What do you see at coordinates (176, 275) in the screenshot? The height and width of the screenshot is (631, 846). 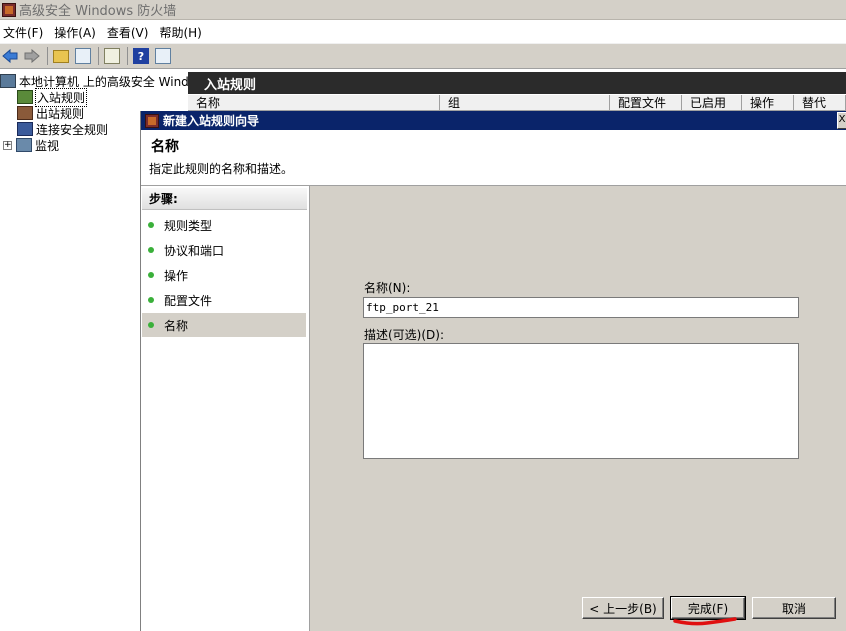 I see `step-label: 操作` at bounding box center [176, 275].